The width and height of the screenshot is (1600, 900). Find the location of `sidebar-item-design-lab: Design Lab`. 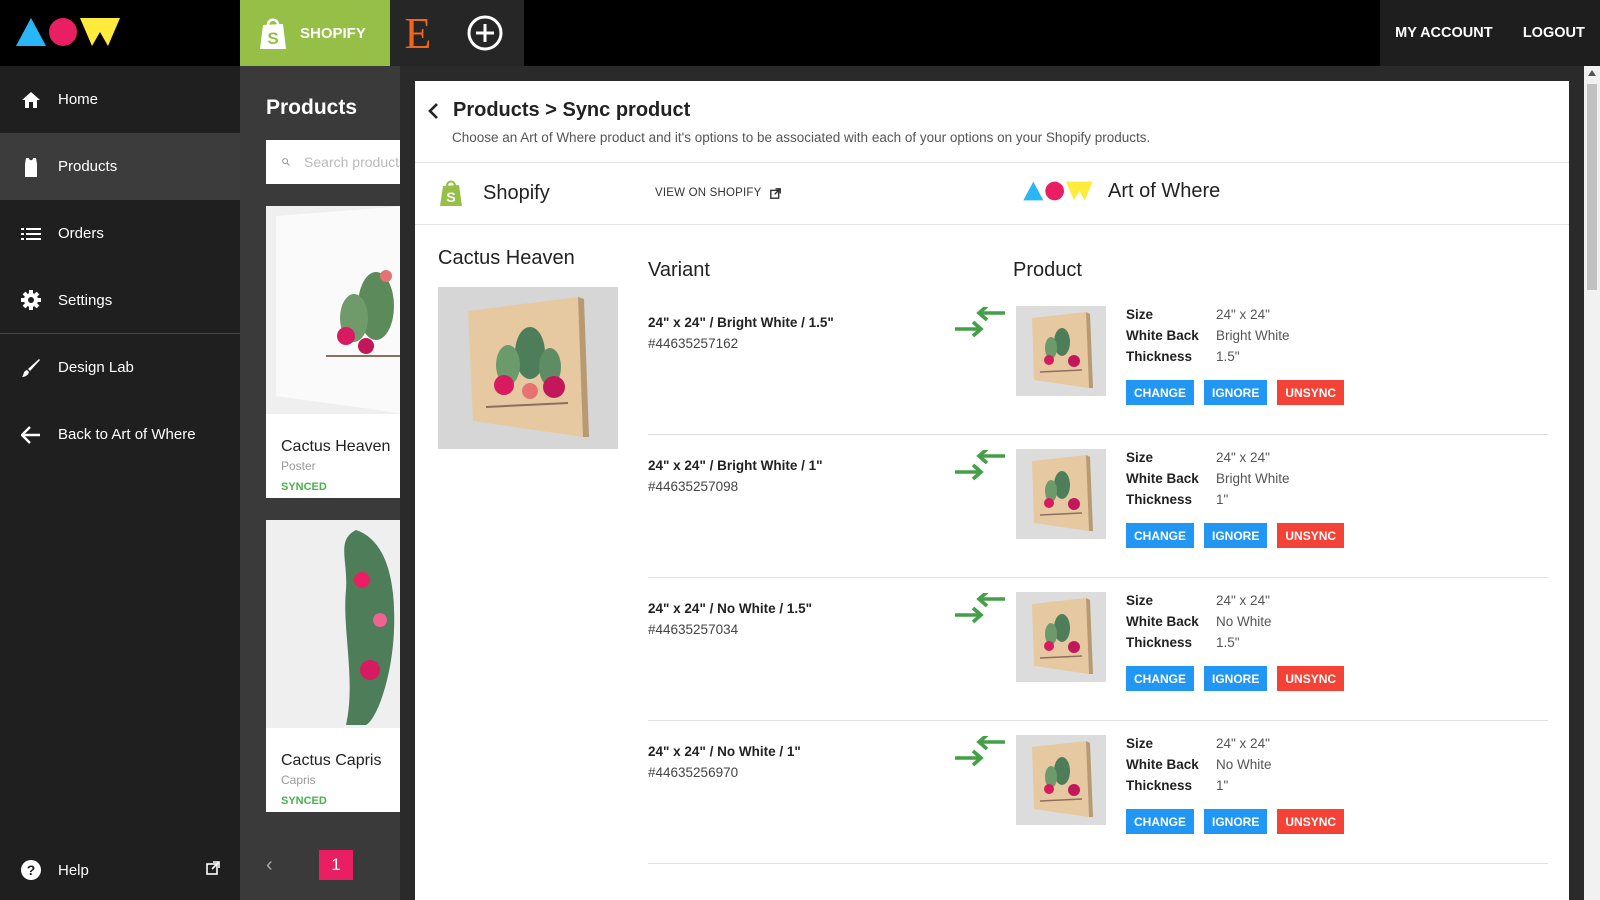

sidebar-item-design-lab: Design Lab is located at coordinates (120, 367).